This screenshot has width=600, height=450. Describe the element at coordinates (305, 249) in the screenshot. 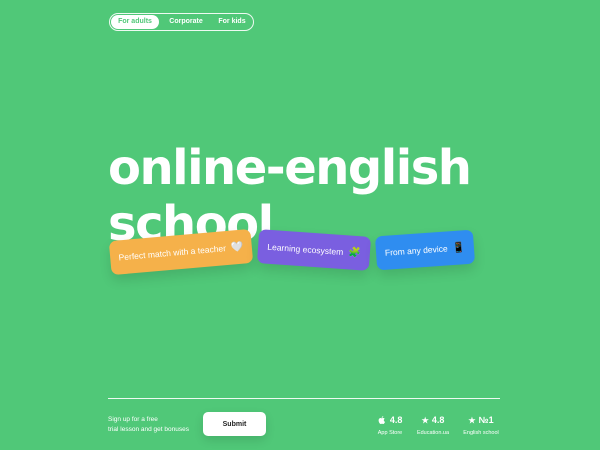

I see `feature-label: Learning ecosystem` at that location.